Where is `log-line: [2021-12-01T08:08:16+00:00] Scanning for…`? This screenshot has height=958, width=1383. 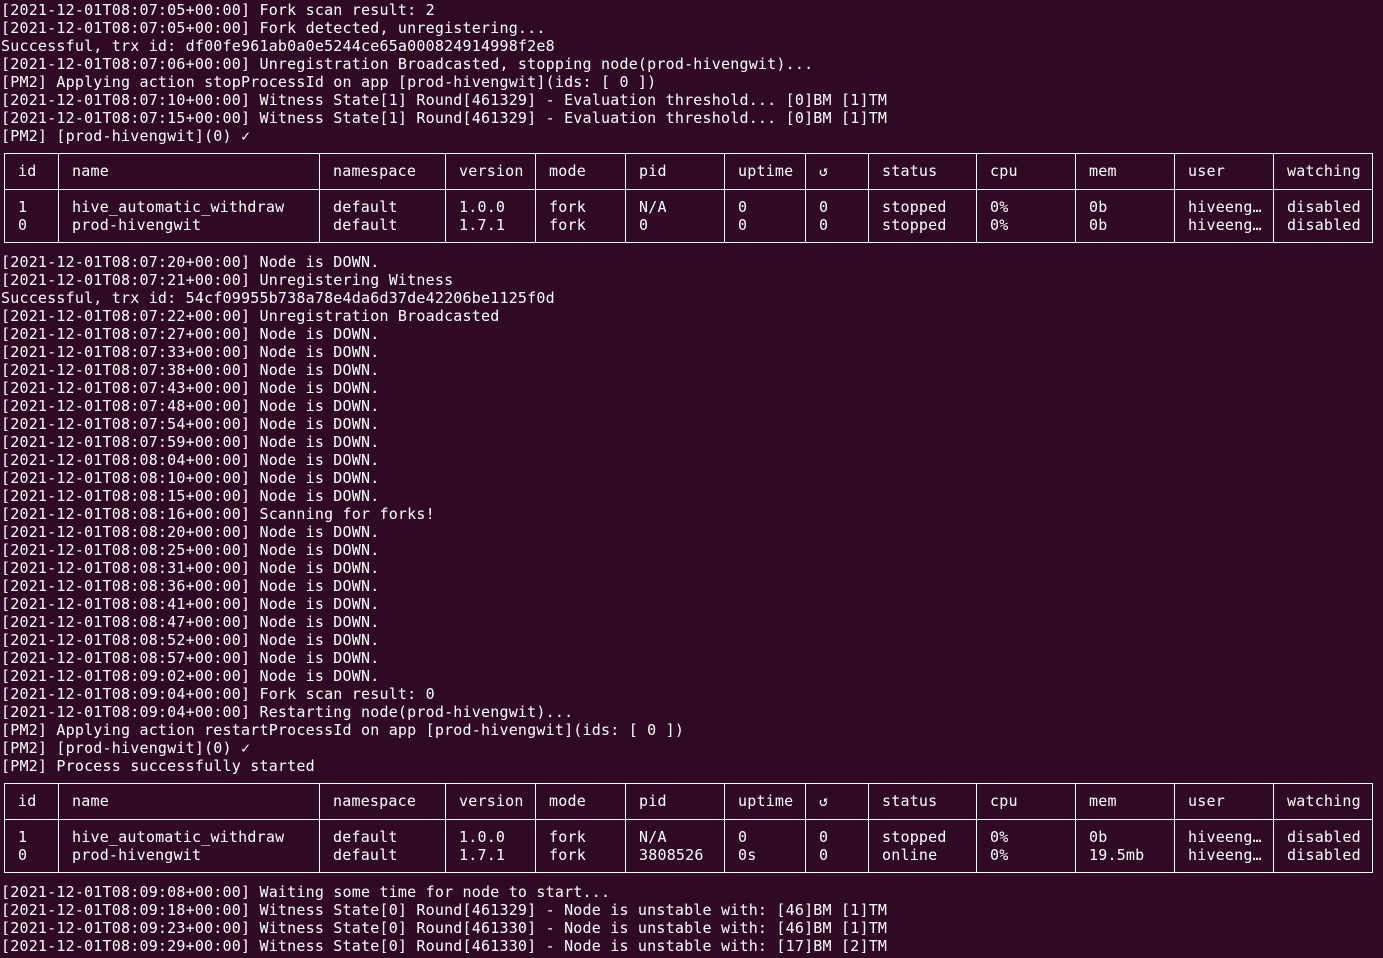
log-line: [2021-12-01T08:08:16+00:00] Scanning for… is located at coordinates (218, 514).